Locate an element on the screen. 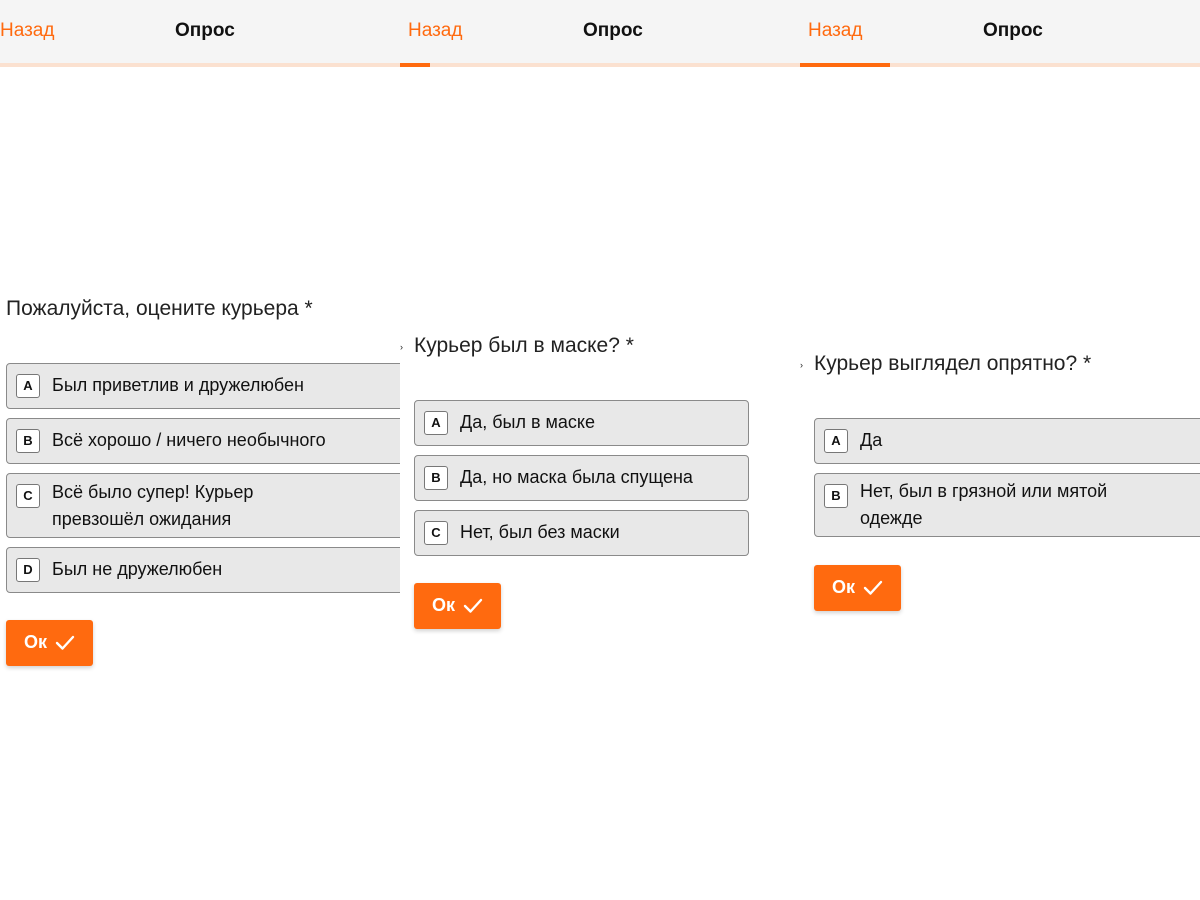  option-a: A Был приветлив и дружелюбен is located at coordinates (203, 386).